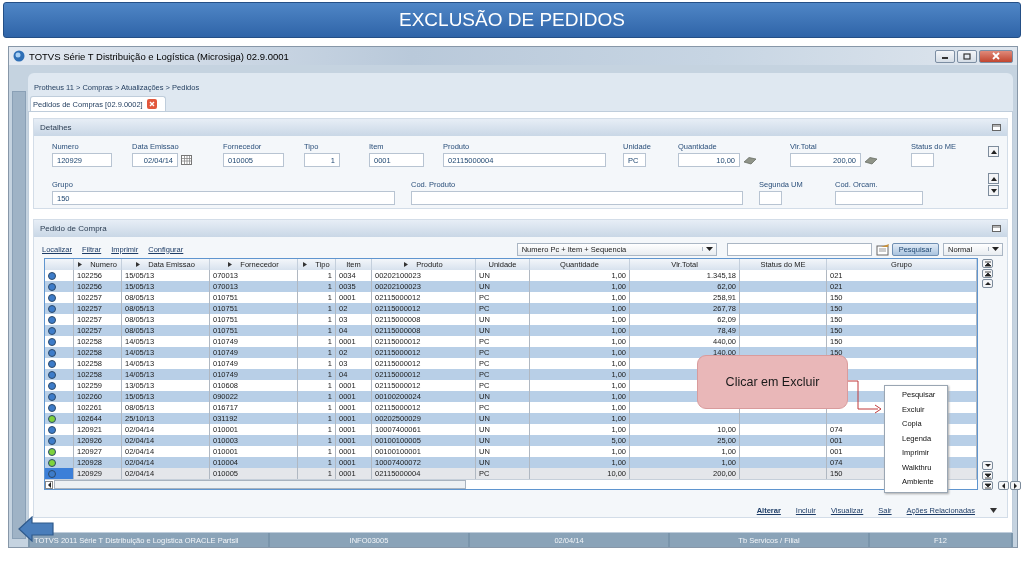 The width and height of the screenshot is (1024, 576). I want to click on app-logo-icon, so click(19, 56).